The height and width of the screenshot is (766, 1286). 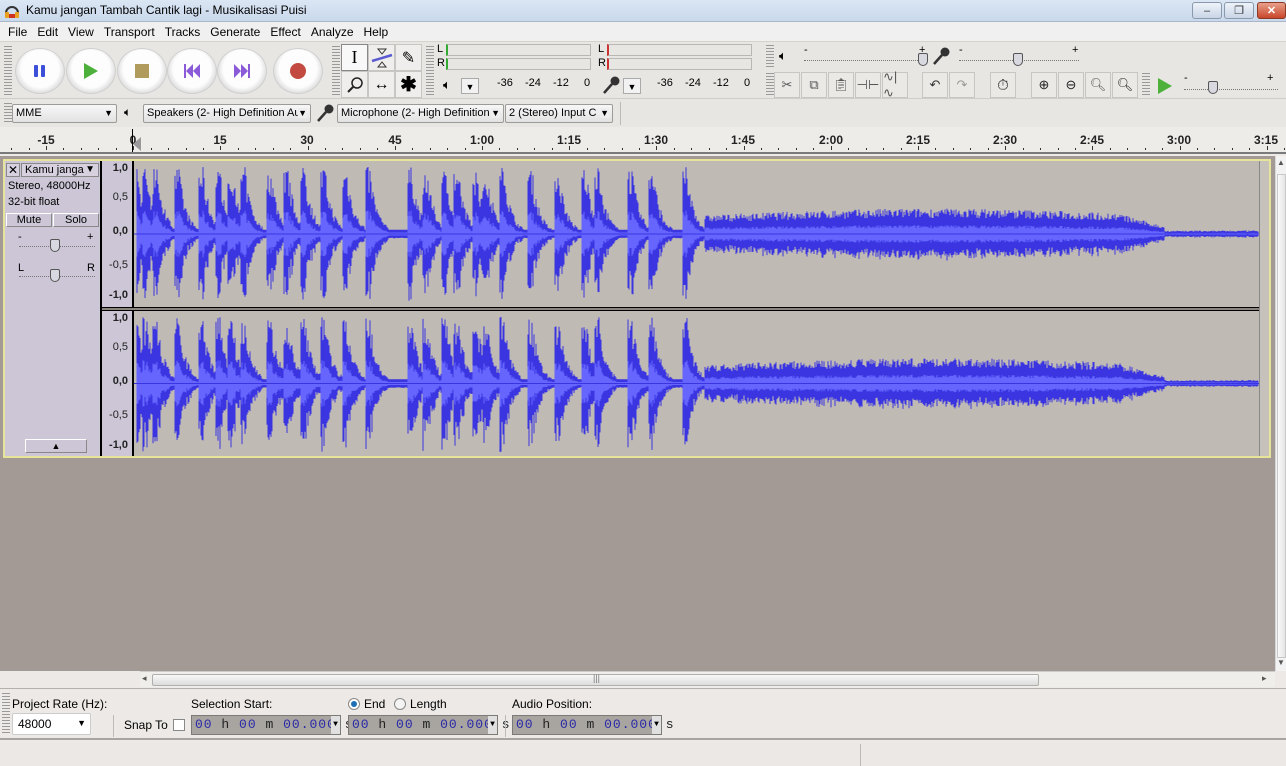 I want to click on horizontal-scroll-thumb: |||, so click(x=595, y=679).